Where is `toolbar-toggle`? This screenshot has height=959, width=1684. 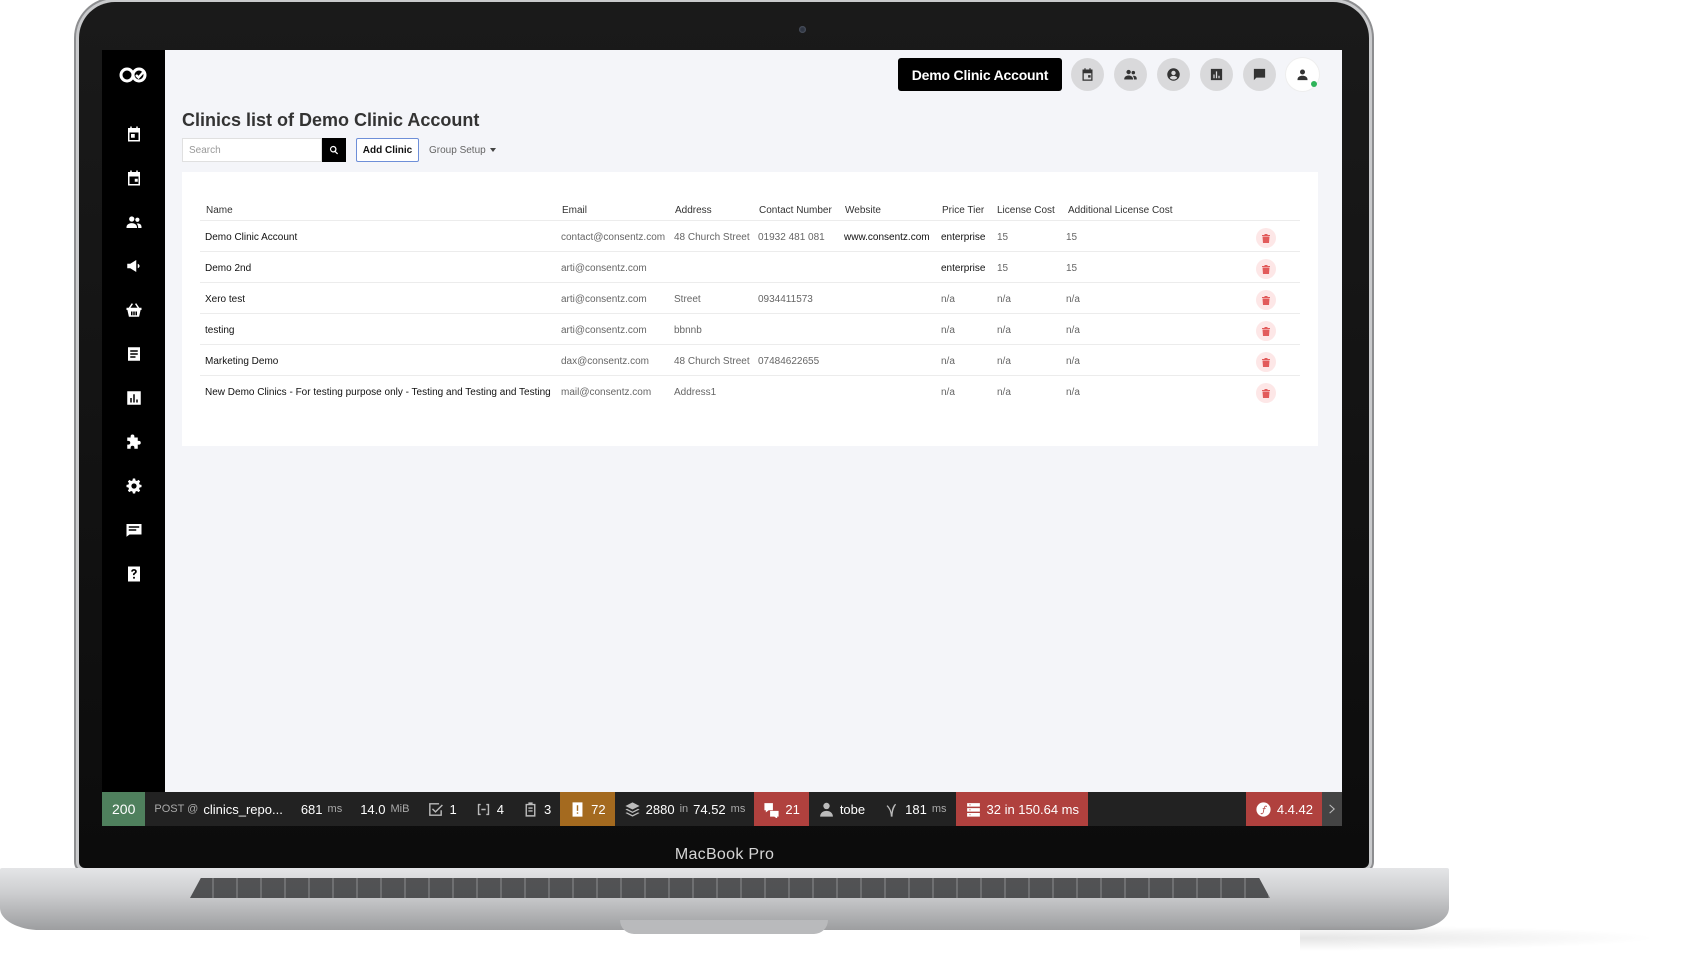
toolbar-toggle is located at coordinates (1332, 809).